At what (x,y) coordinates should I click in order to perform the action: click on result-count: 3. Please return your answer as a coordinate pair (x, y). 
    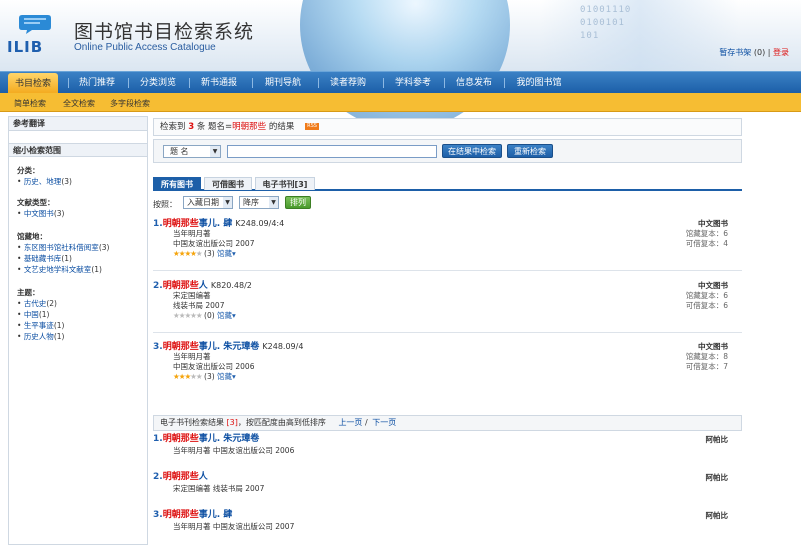
    Looking at the image, I should click on (191, 127).